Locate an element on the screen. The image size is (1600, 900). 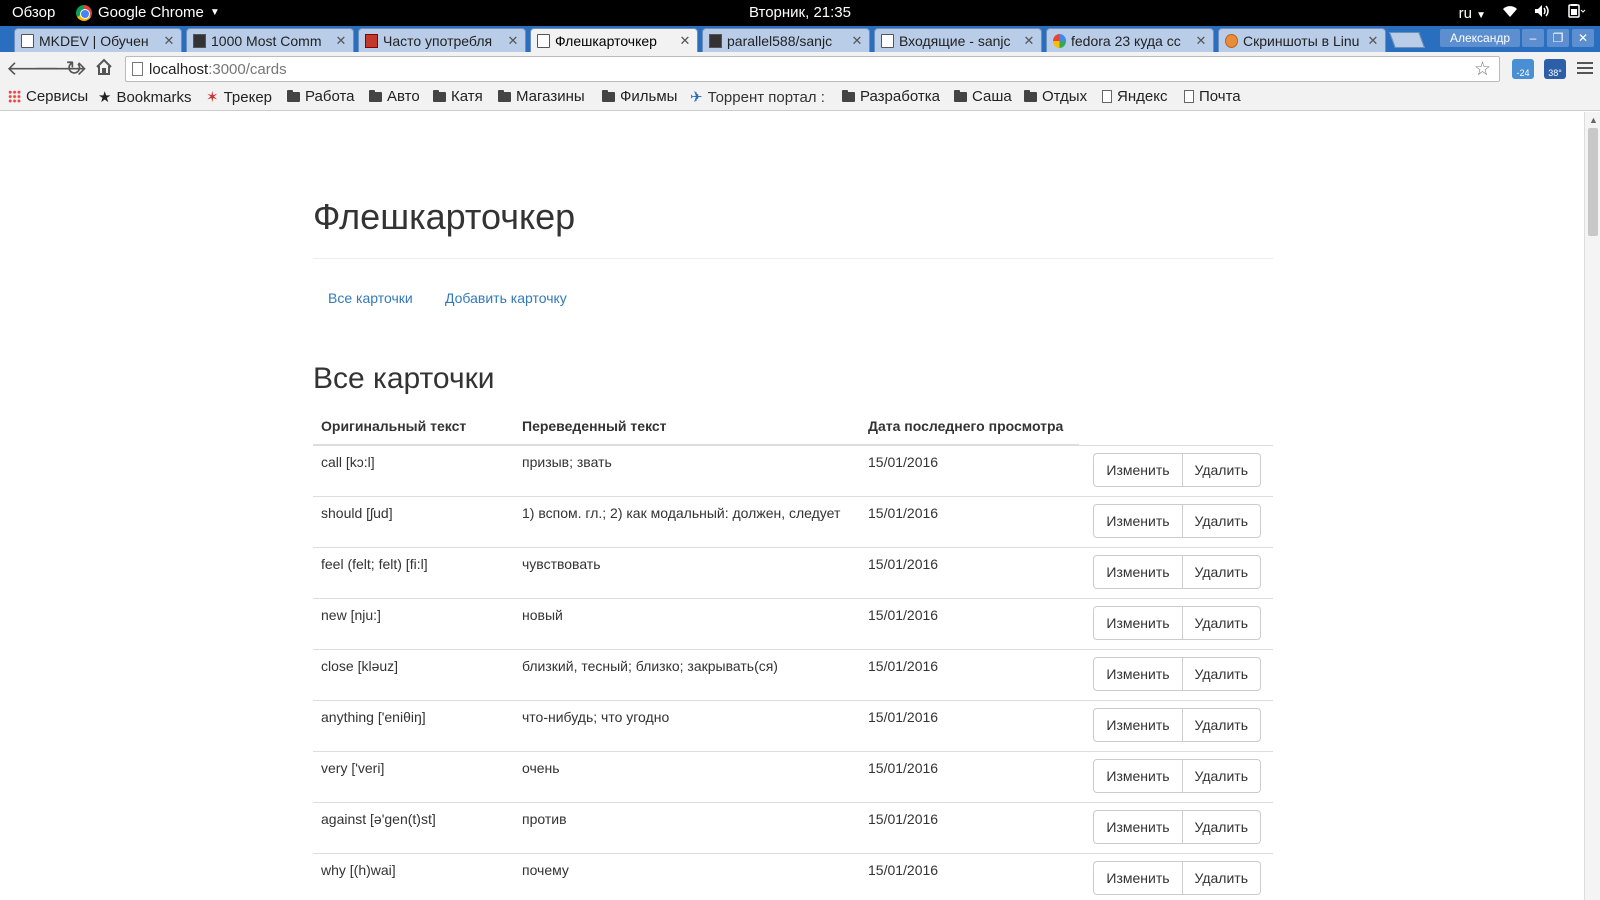
bookmark-services: Сервисы is located at coordinates (48, 96).